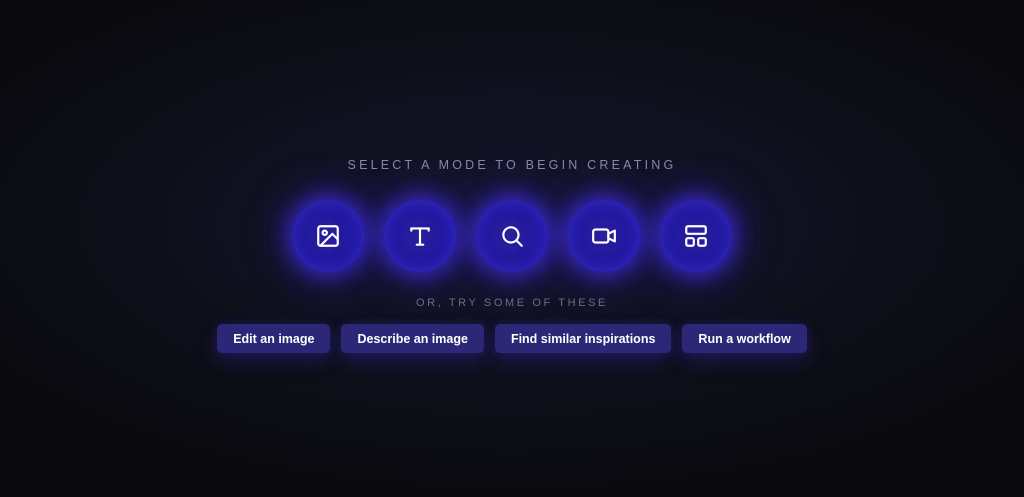 This screenshot has width=1024, height=497. I want to click on workflow-mode-button, so click(696, 236).